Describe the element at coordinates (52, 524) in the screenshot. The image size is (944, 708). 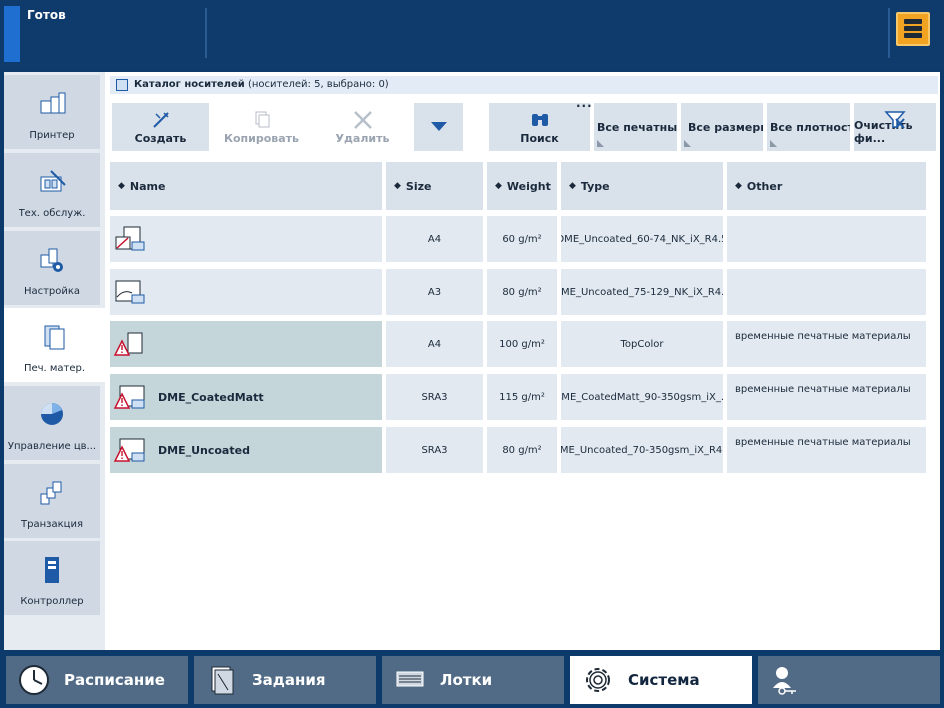
I see `sidebar-item-label: Транзакция` at that location.